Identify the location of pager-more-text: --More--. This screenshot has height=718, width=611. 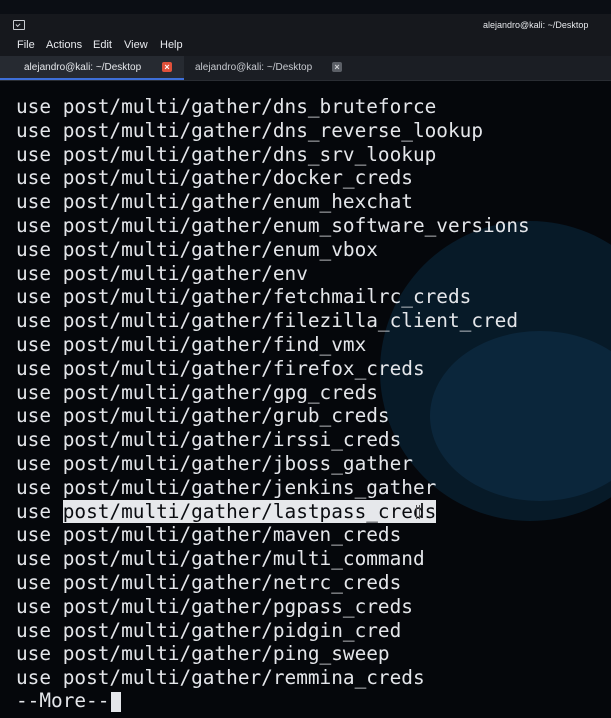
(63, 700).